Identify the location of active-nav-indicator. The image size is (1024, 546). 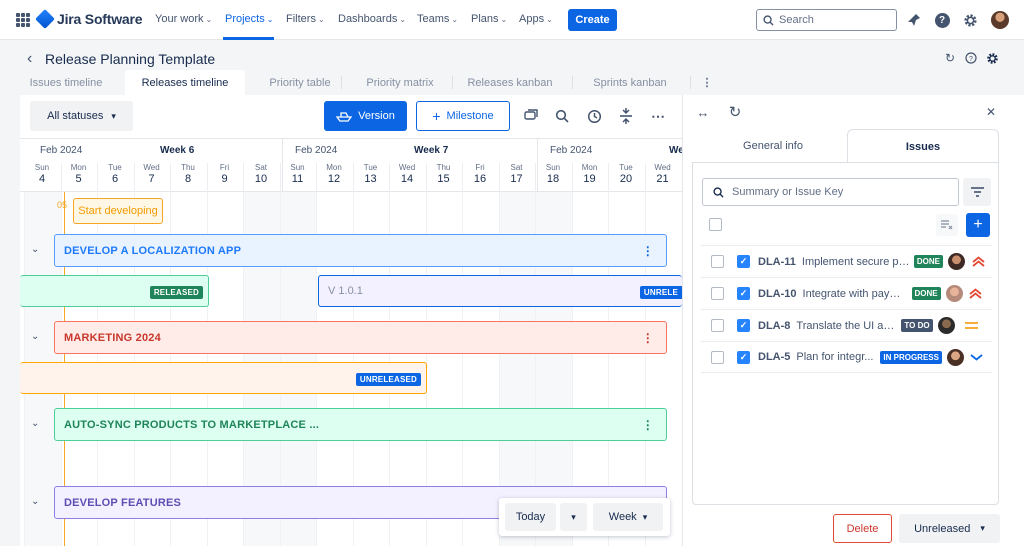
(248, 38).